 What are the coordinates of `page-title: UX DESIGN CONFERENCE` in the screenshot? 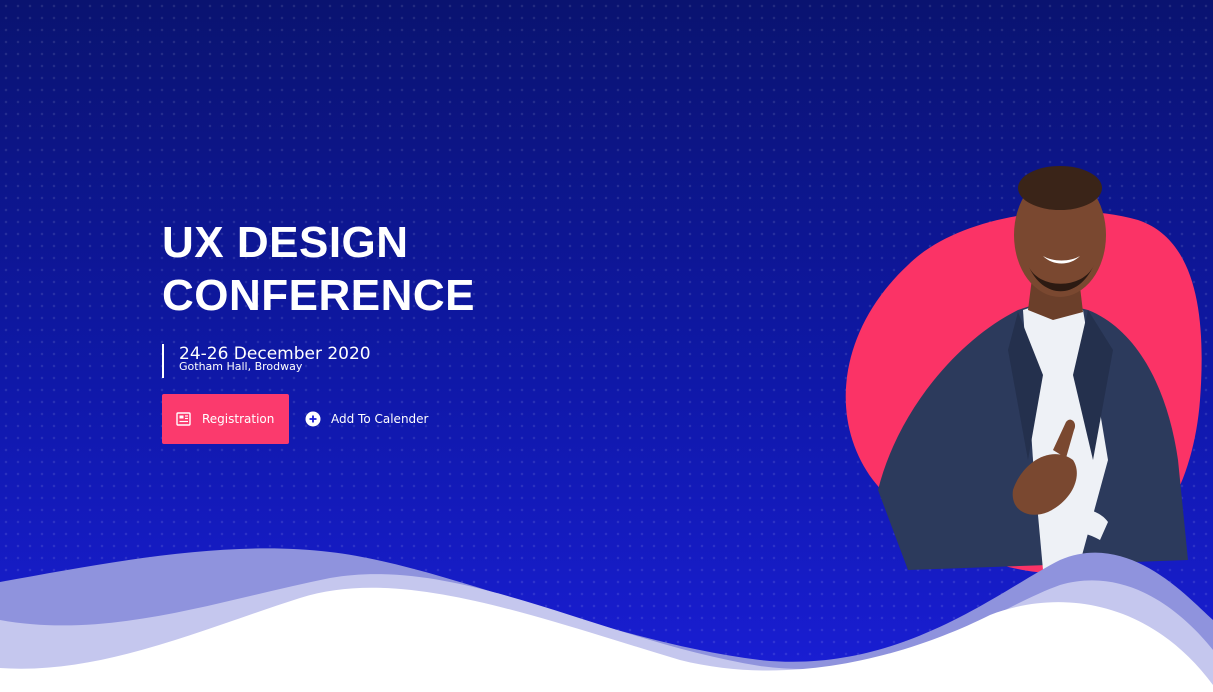 It's located at (422, 269).